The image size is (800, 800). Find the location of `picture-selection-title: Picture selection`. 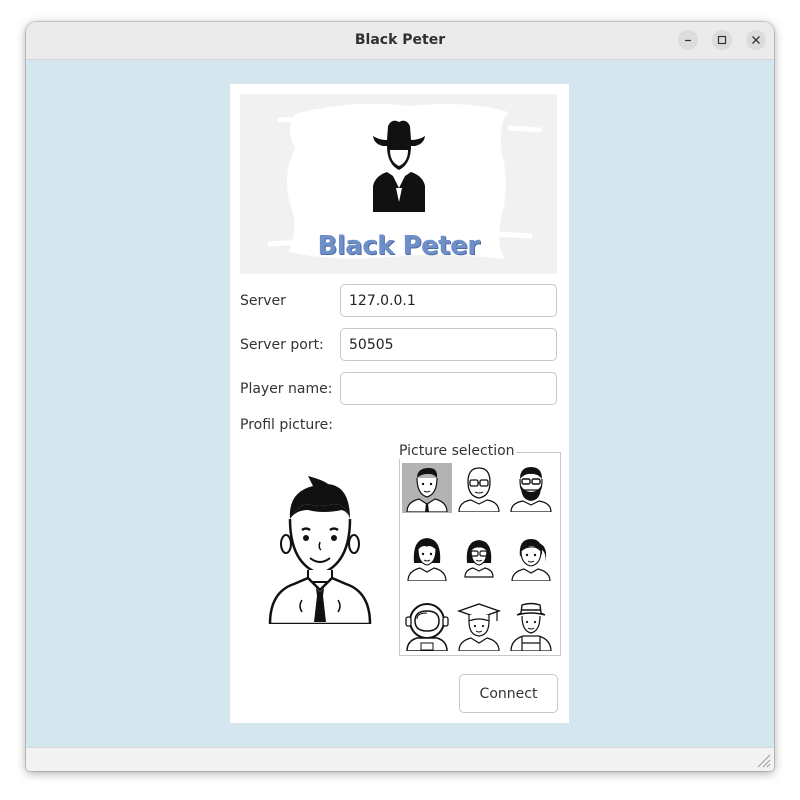

picture-selection-title: Picture selection is located at coordinates (457, 451).